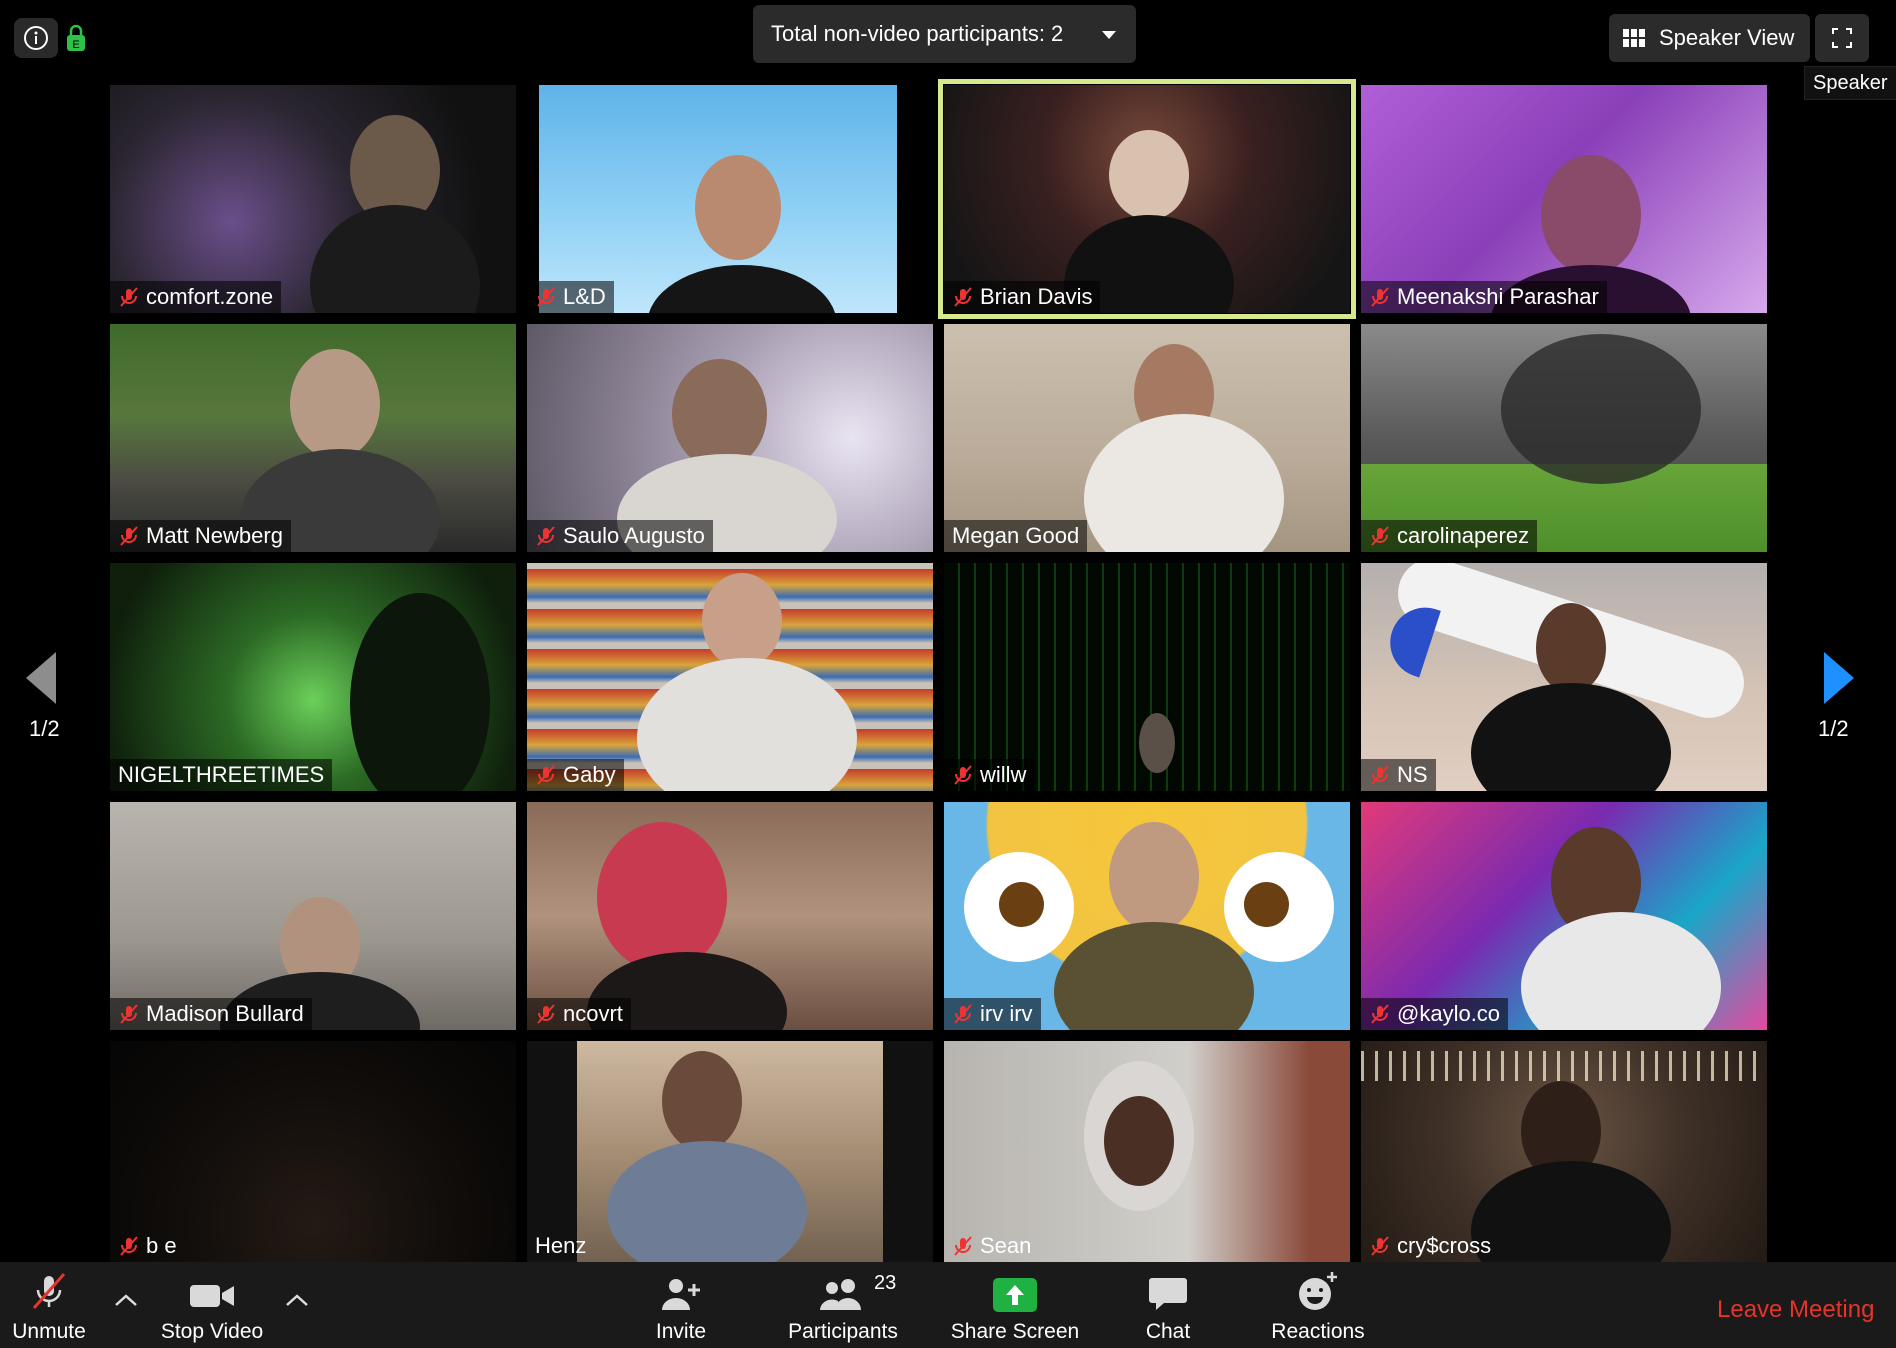 The height and width of the screenshot is (1348, 1896). What do you see at coordinates (313, 916) in the screenshot?
I see `participant-tile: Madison Bullard` at bounding box center [313, 916].